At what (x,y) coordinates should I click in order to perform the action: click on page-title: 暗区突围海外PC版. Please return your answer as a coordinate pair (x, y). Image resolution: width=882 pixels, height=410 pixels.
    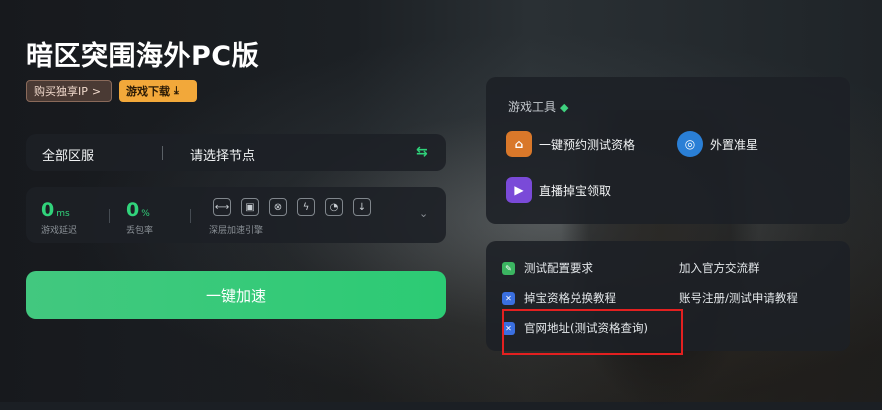
    Looking at the image, I should click on (143, 56).